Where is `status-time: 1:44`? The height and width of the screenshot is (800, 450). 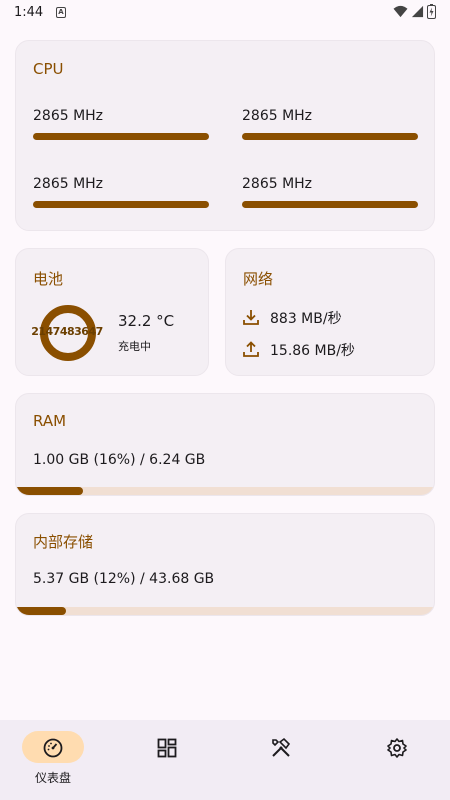
status-time: 1:44 is located at coordinates (29, 12).